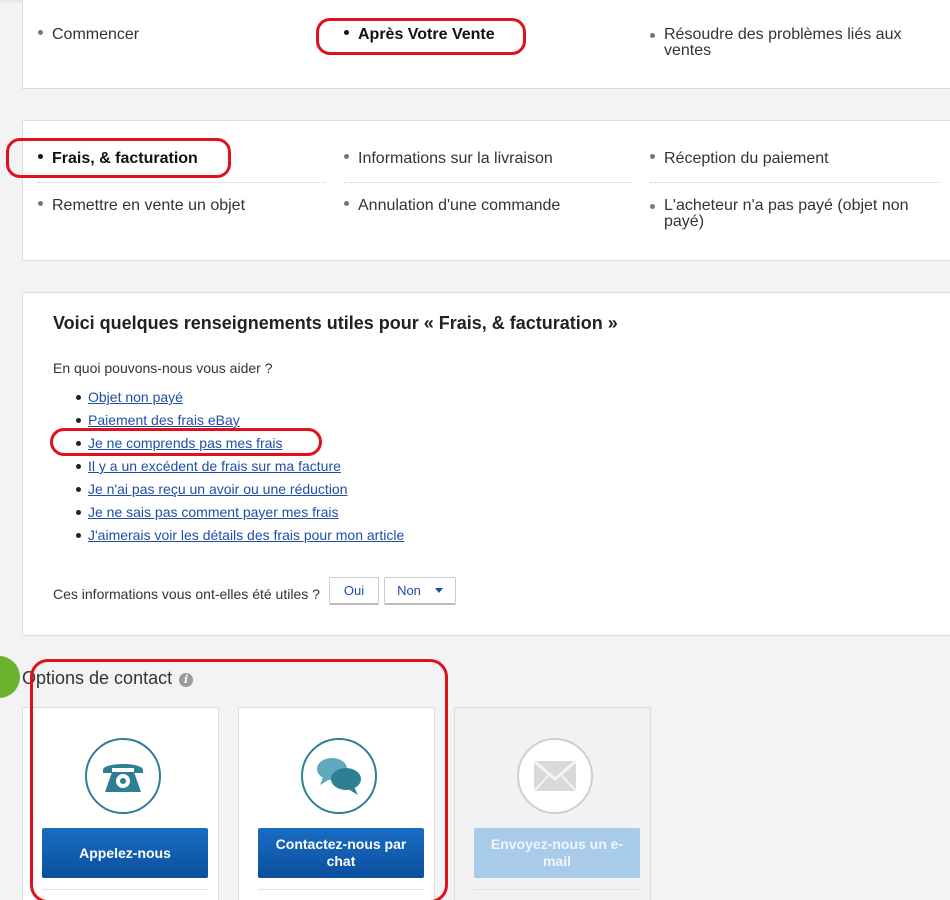 The width and height of the screenshot is (950, 900). I want to click on nav-item-informations-livraison: Informations sur la livraison, so click(448, 159).